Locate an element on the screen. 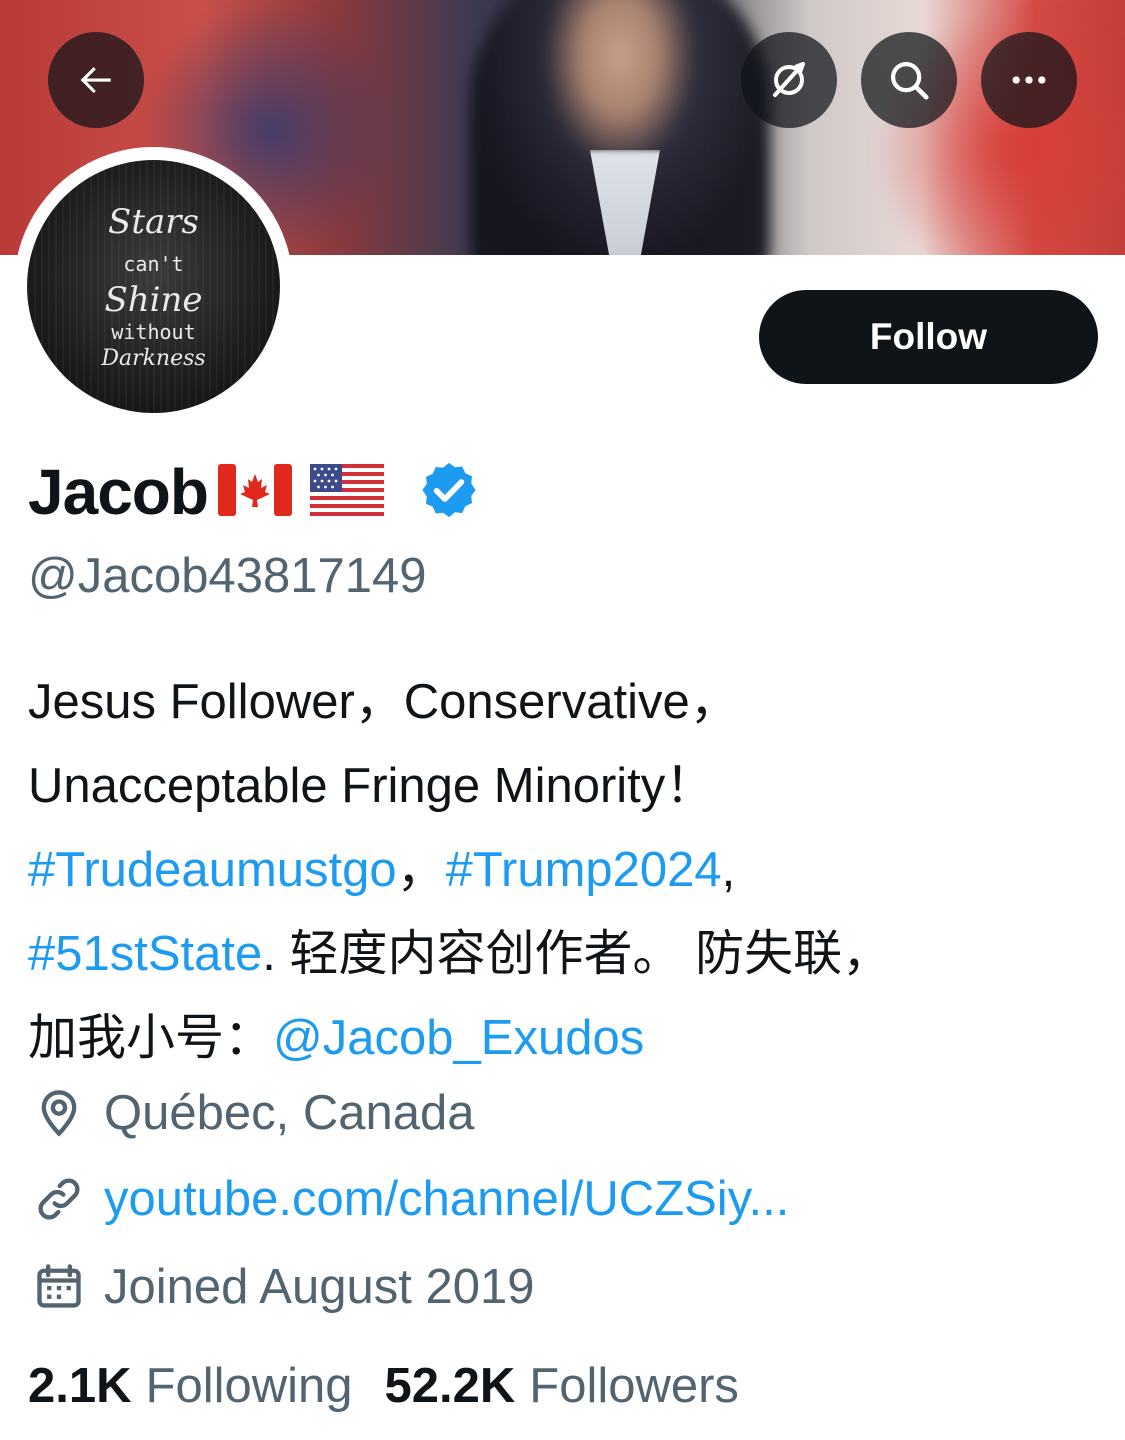 The width and height of the screenshot is (1125, 1440). more-icon is located at coordinates (1029, 80).